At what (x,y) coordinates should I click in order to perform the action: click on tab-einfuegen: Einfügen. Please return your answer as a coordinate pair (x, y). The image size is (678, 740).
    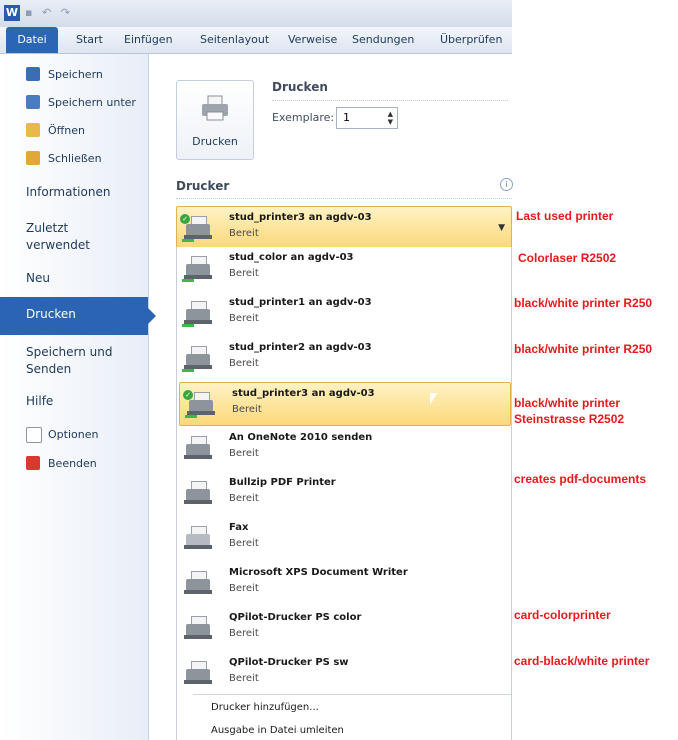
    Looking at the image, I should click on (148, 40).